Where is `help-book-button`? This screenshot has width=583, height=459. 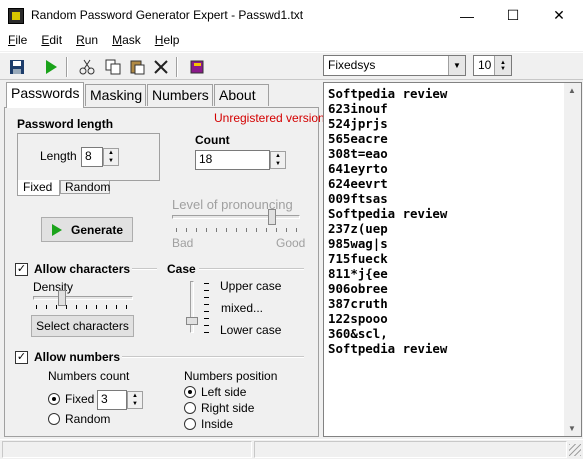
help-book-button is located at coordinates (197, 67).